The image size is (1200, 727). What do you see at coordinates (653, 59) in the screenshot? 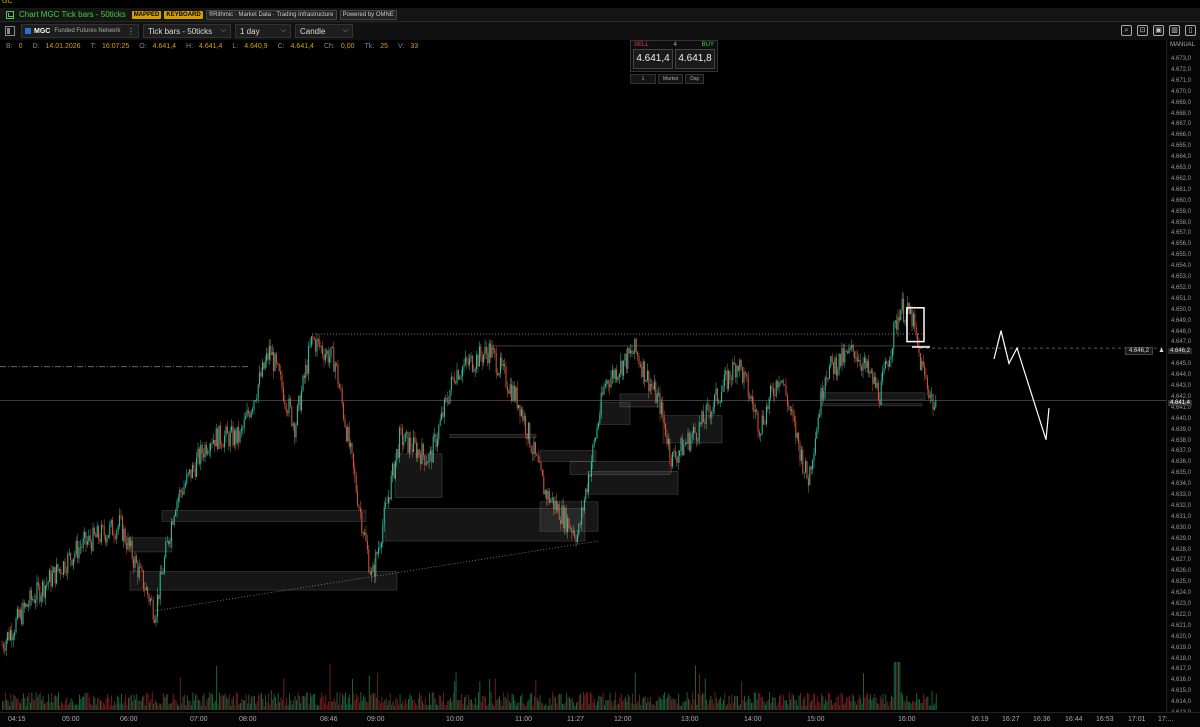
I see `sell-button: 4.641,4` at bounding box center [653, 59].